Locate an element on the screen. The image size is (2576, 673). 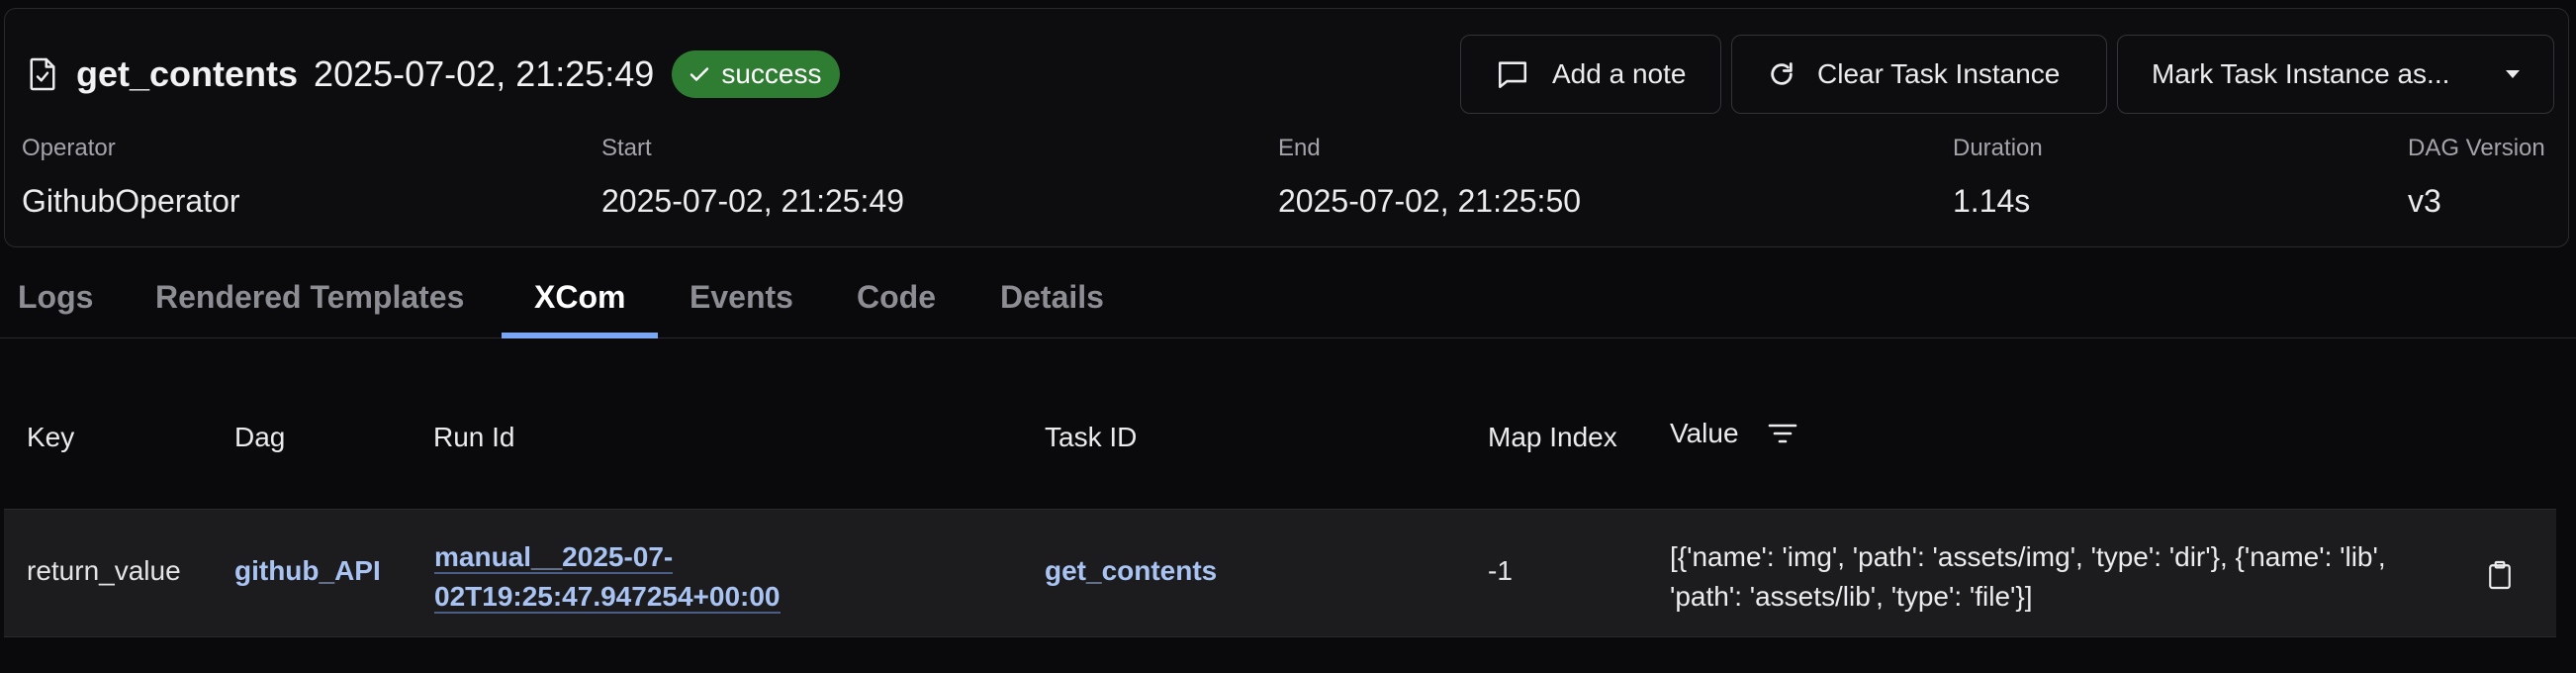
run-id-line-1: manual__2025-07- is located at coordinates (554, 557).